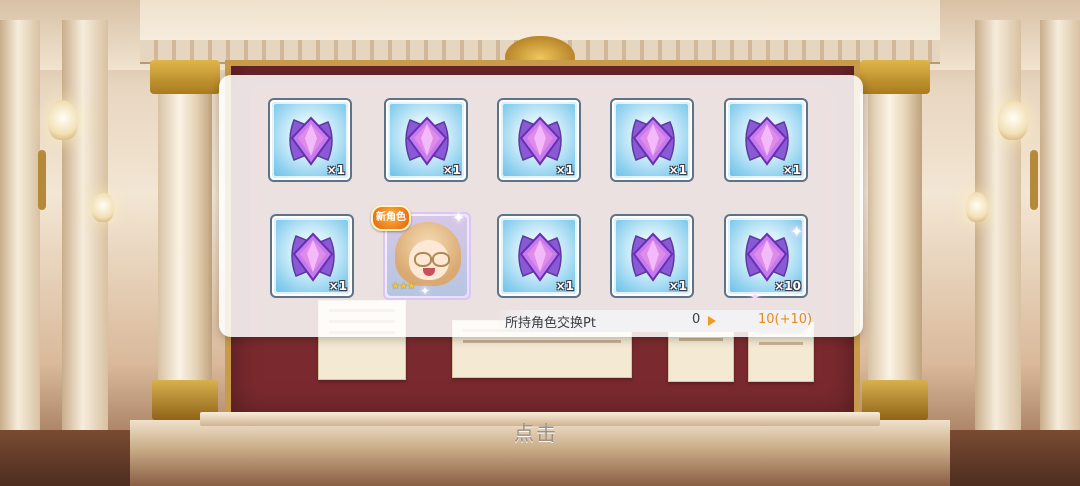  I want to click on exchange-pt-label: 所持角色交换Pt, so click(550, 323).